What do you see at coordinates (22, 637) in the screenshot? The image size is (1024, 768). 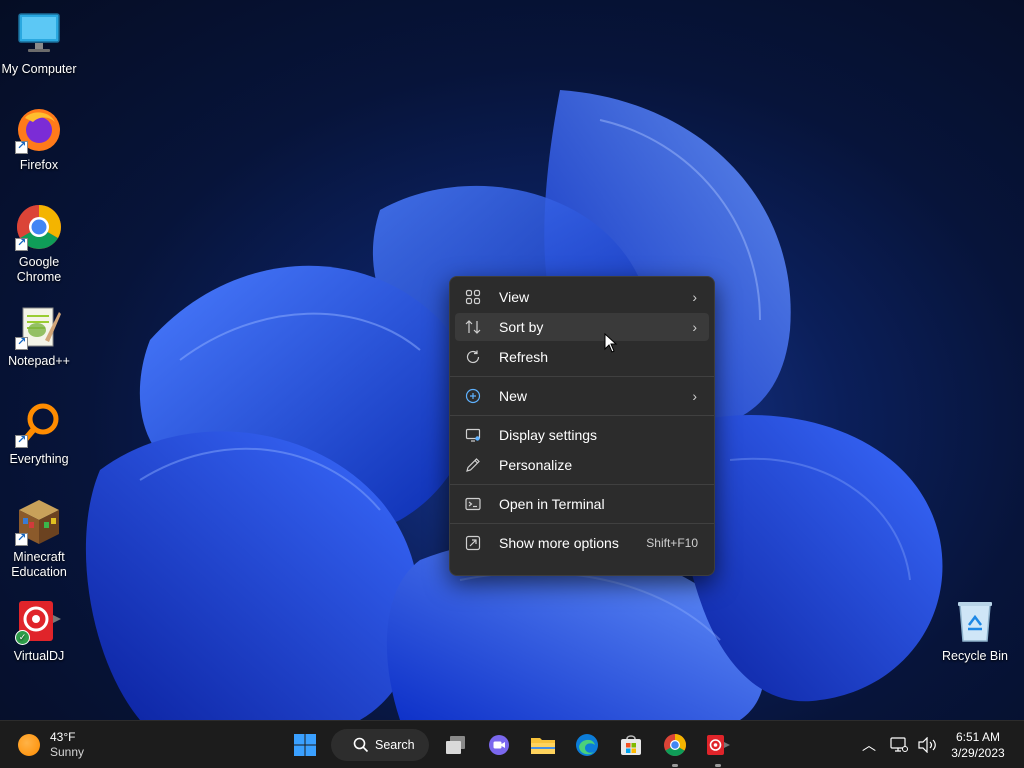 I see `sync-check-icon: ✓` at bounding box center [22, 637].